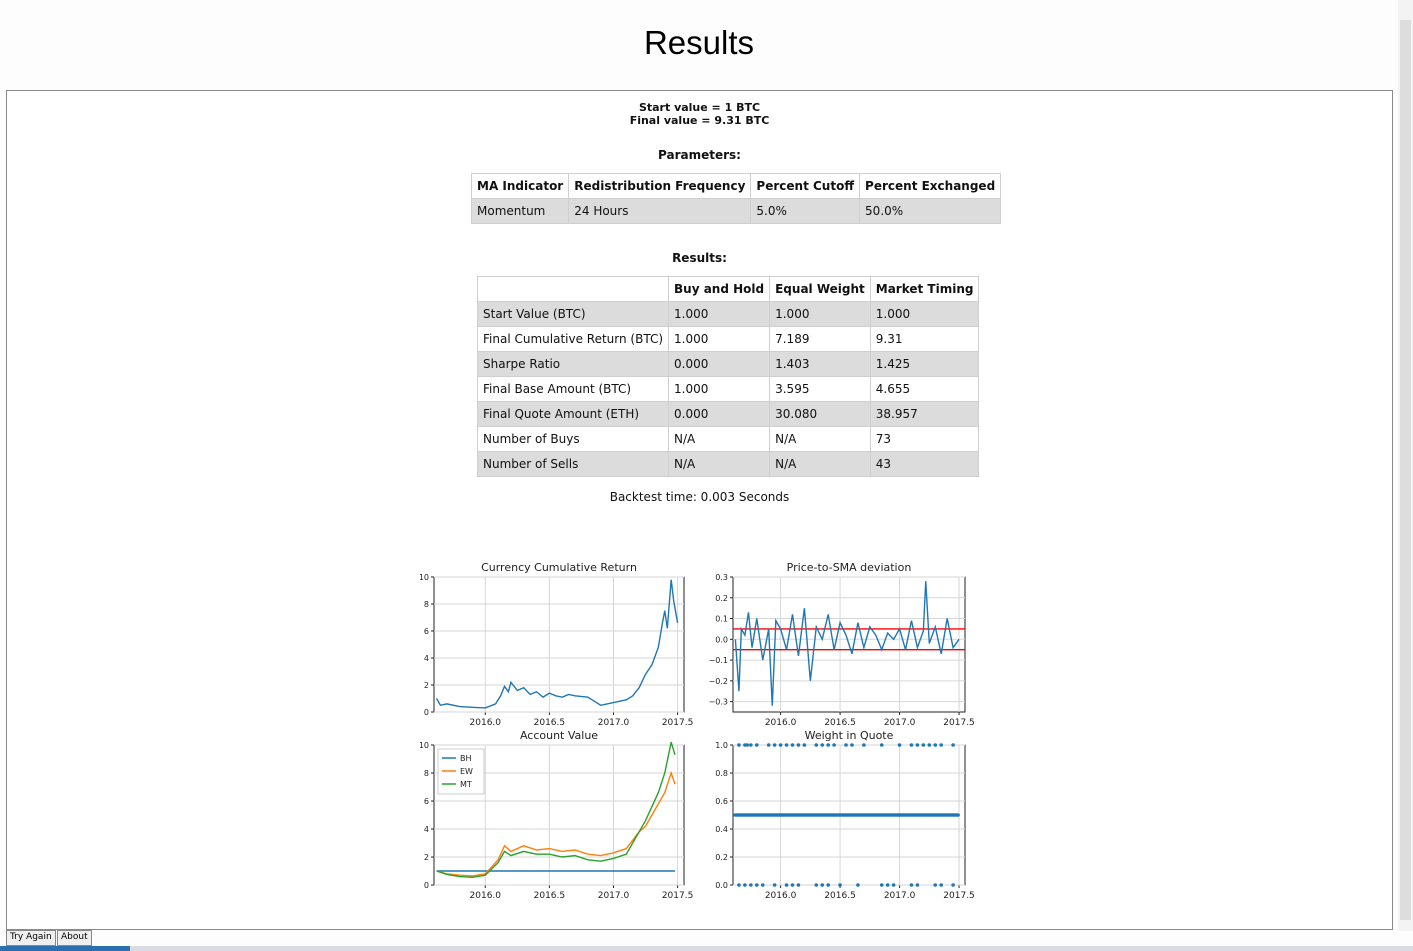  What do you see at coordinates (820, 464) in the screenshot?
I see `results-cell: N/A` at bounding box center [820, 464].